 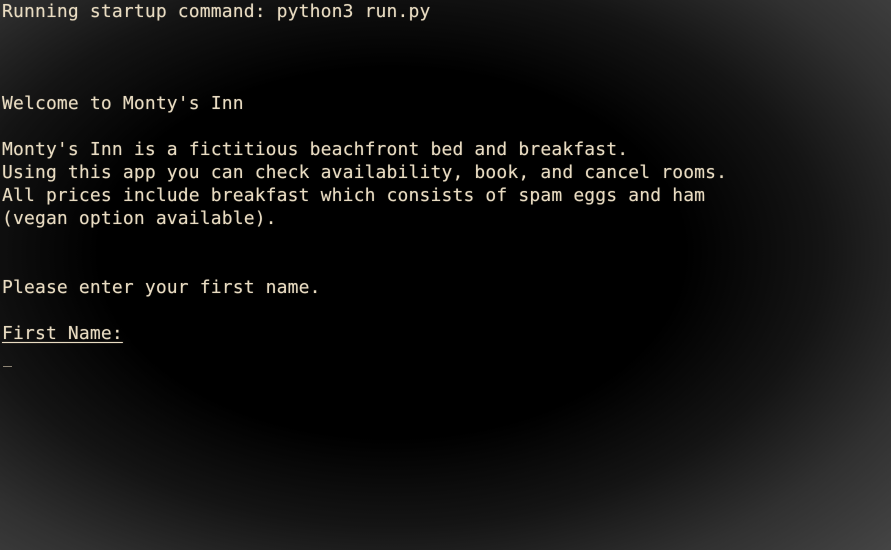 I want to click on first-name-prompt: Please enter your first name., so click(x=161, y=287).